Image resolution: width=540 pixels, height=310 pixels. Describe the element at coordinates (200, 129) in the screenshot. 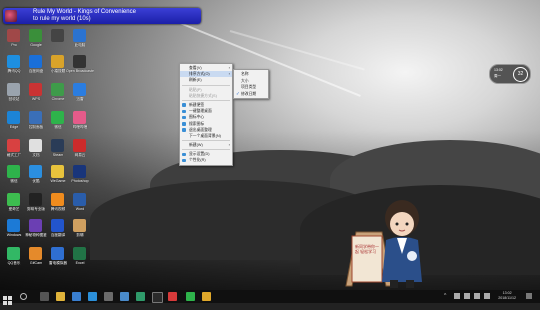

I see `menu-item-label: 退出桌面整理` at that location.